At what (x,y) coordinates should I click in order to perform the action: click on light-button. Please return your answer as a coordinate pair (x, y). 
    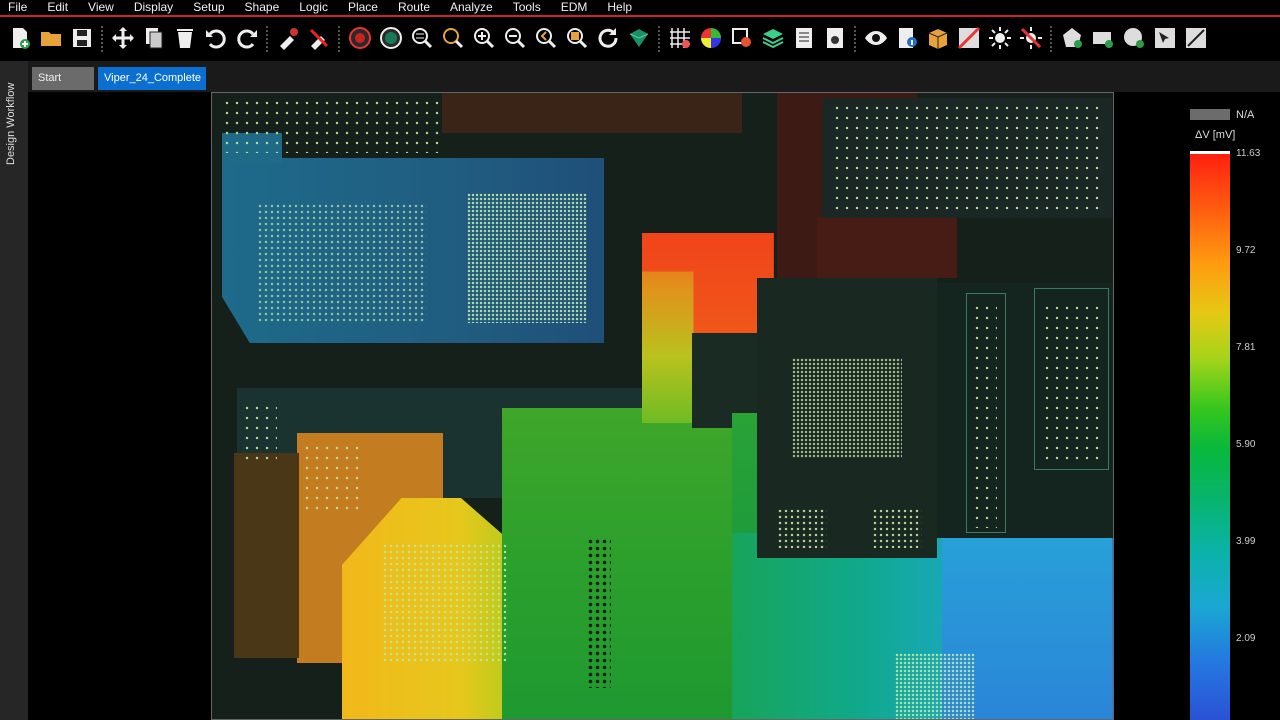
    Looking at the image, I should click on (999, 40).